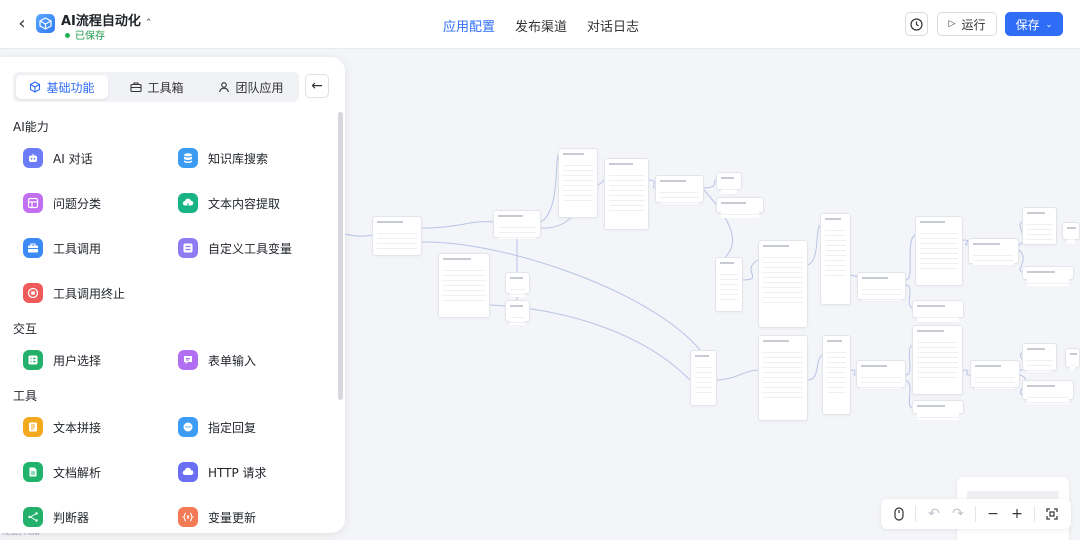 The width and height of the screenshot is (1080, 540). Describe the element at coordinates (934, 514) in the screenshot. I see `undo-icon: ↶` at that location.